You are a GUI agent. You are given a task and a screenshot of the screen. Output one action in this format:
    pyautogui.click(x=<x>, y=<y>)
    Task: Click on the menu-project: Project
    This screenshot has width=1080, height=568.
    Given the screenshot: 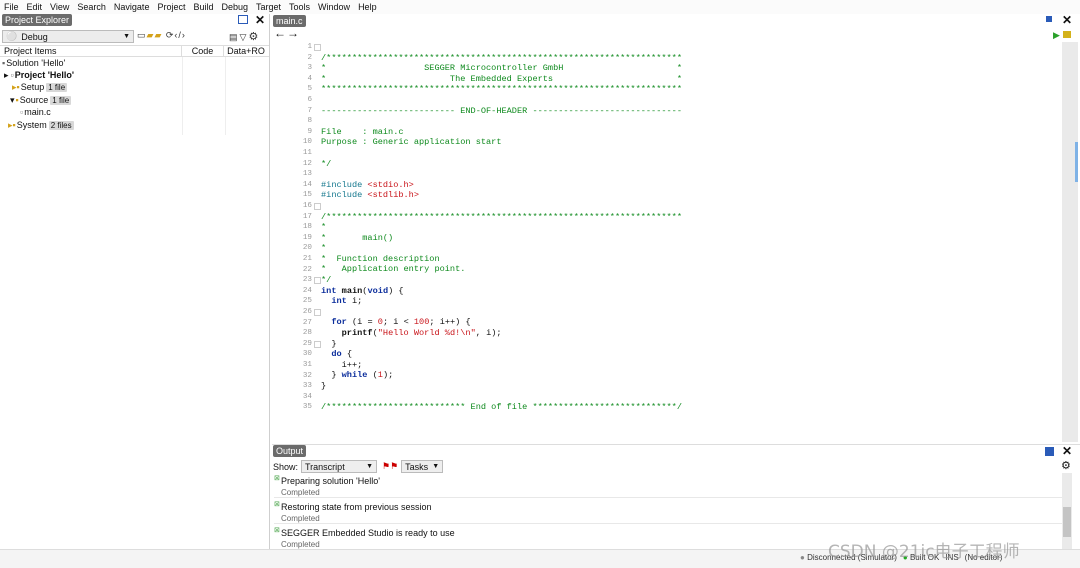 What is the action you would take?
    pyautogui.click(x=171, y=7)
    